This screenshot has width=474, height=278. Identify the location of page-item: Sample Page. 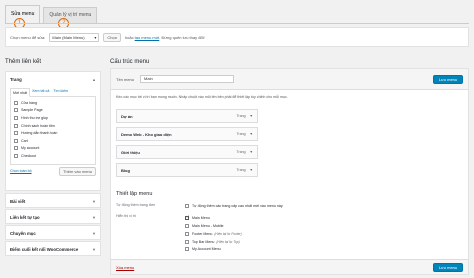
(53, 111).